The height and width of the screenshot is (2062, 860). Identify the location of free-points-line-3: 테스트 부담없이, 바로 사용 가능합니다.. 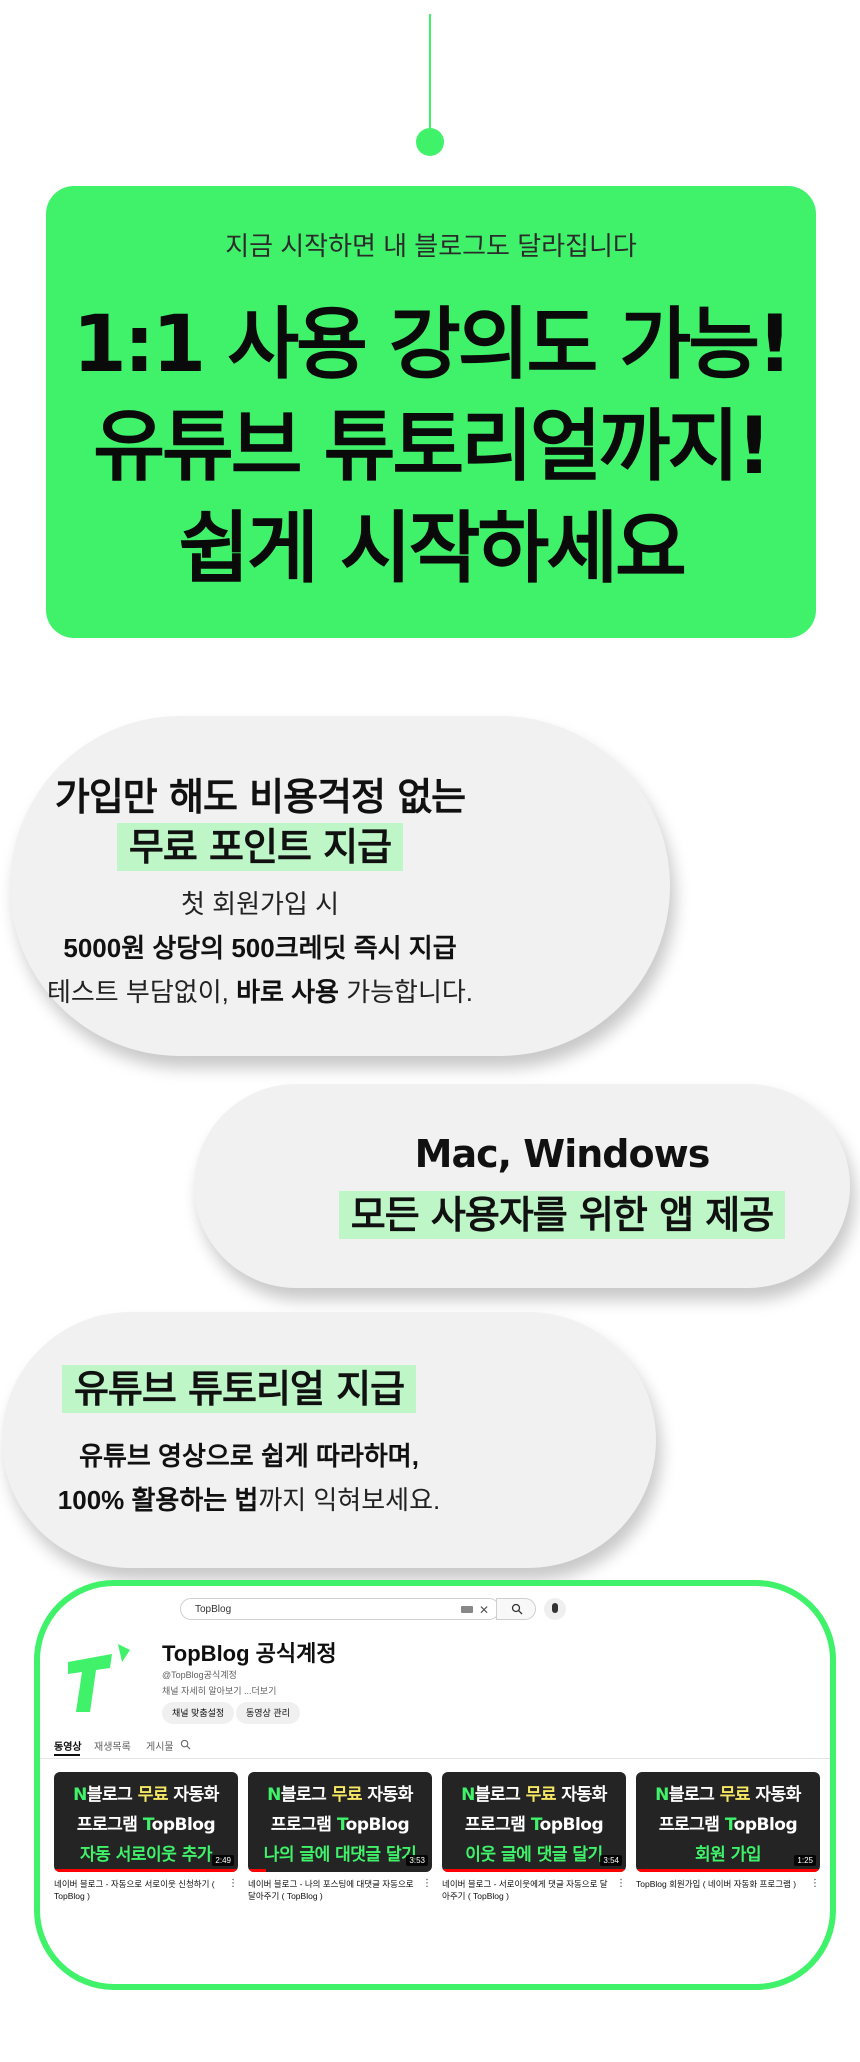
(260, 992).